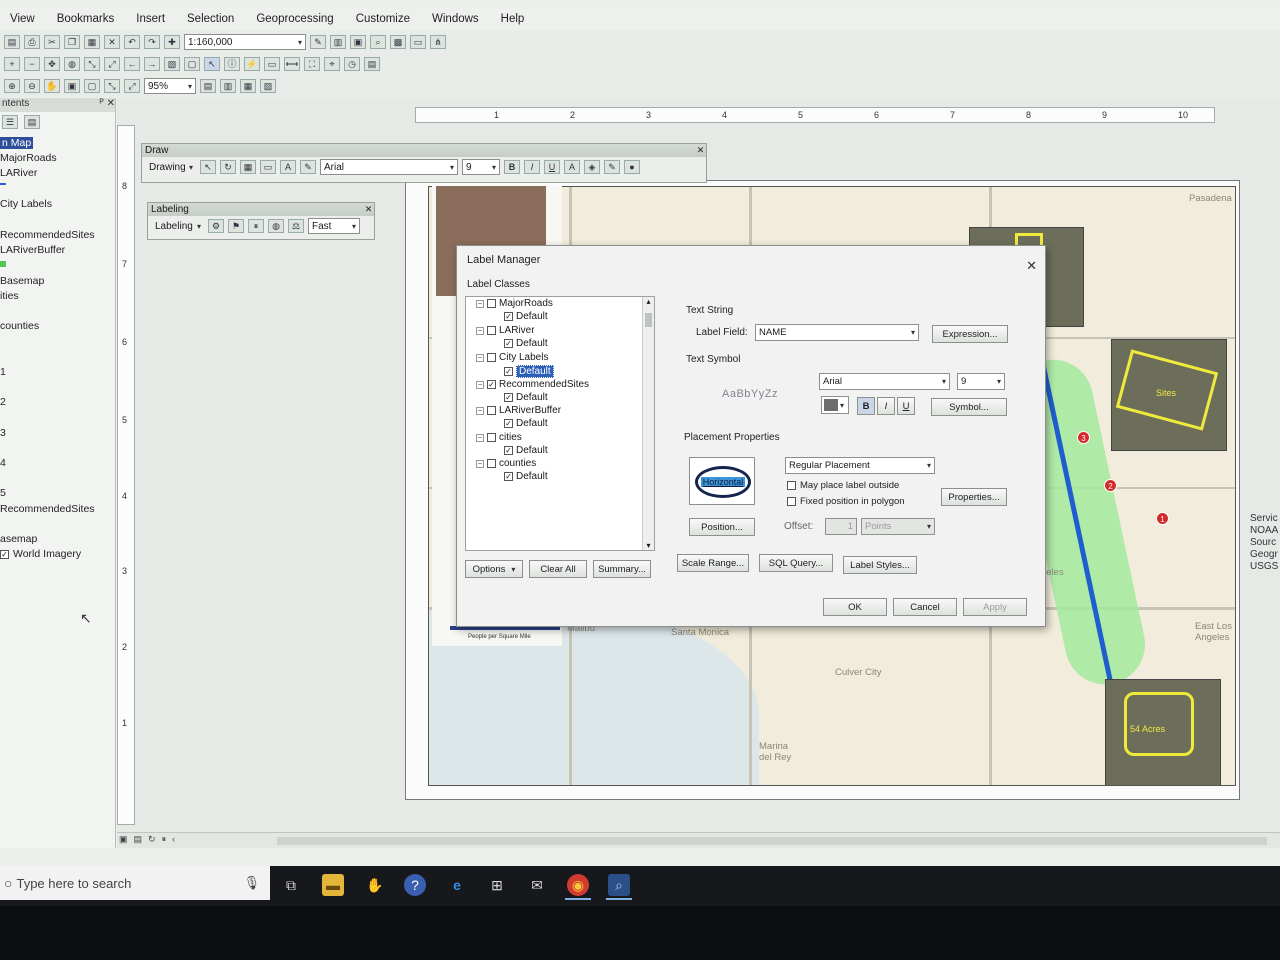 The width and height of the screenshot is (1280, 960). Describe the element at coordinates (981, 381) in the screenshot. I see `symbol-size-select: 9 ▾` at that location.